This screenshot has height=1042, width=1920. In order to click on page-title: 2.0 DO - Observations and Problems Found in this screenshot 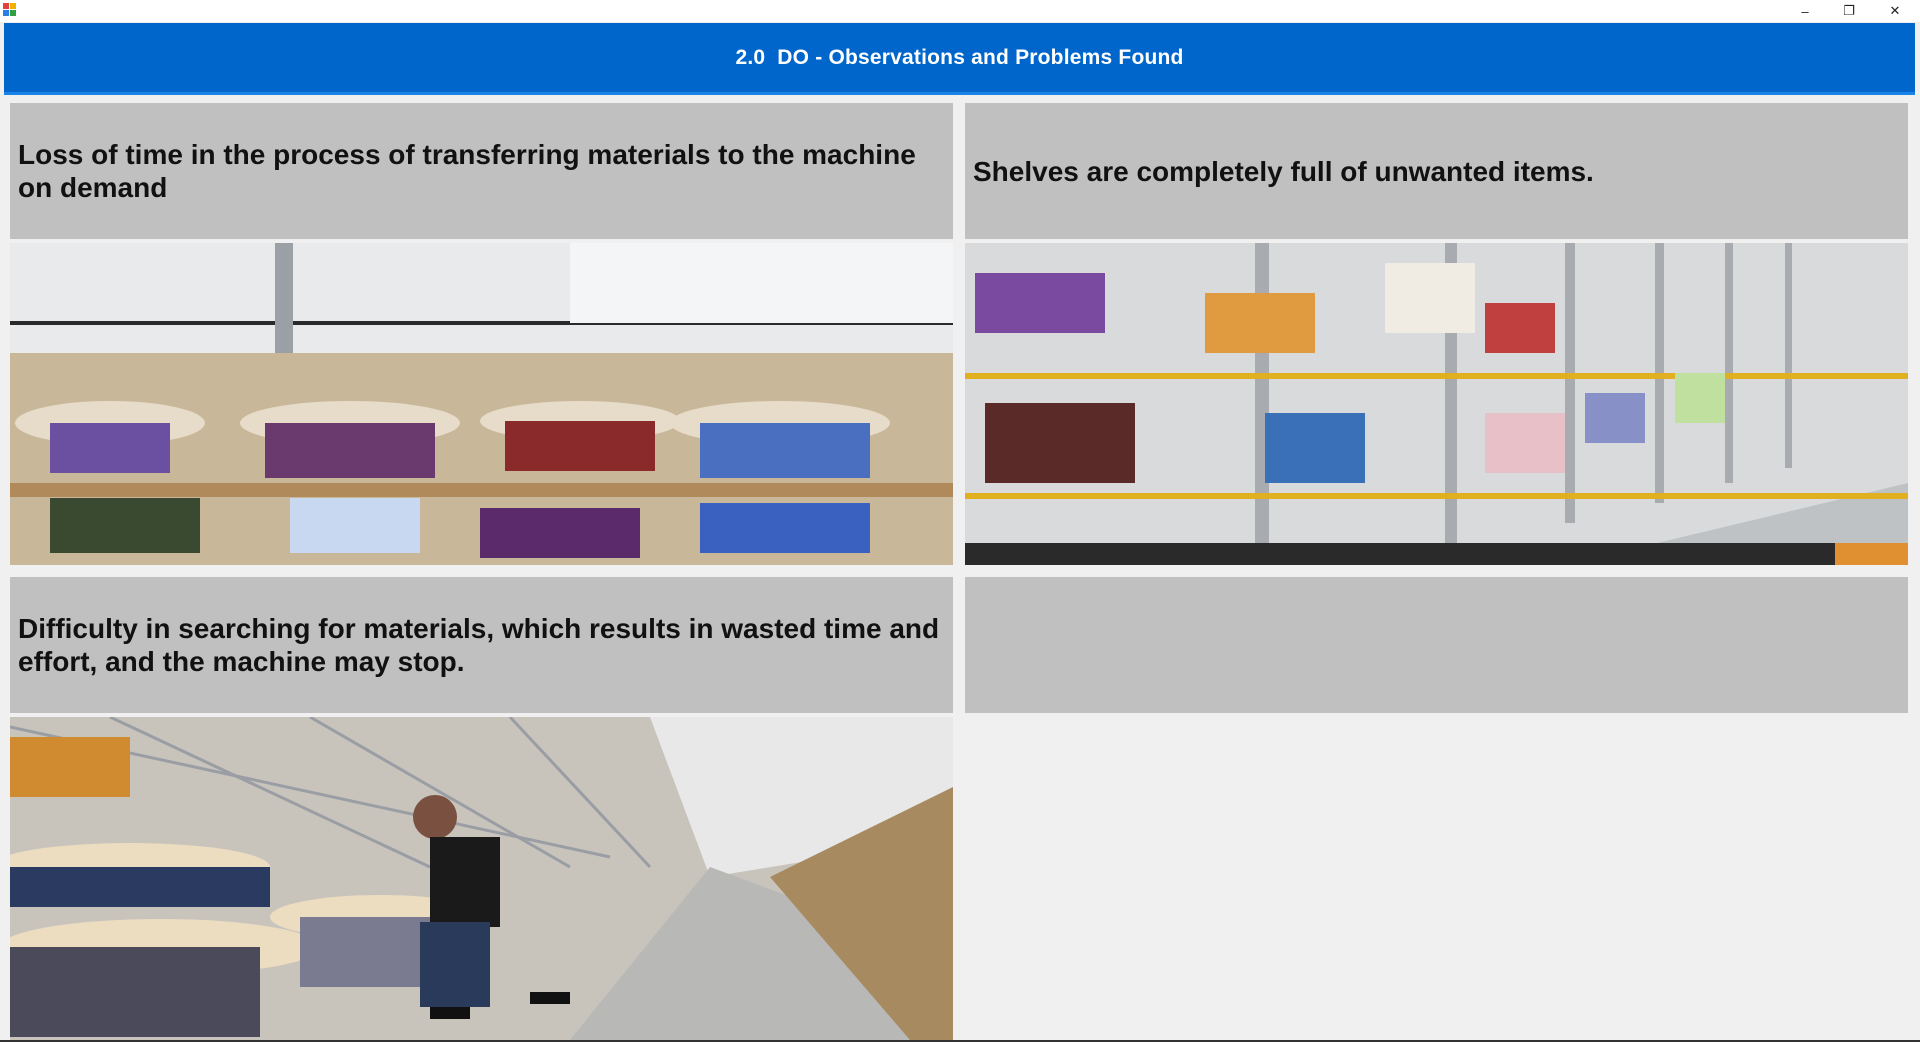, I will do `click(959, 57)`.